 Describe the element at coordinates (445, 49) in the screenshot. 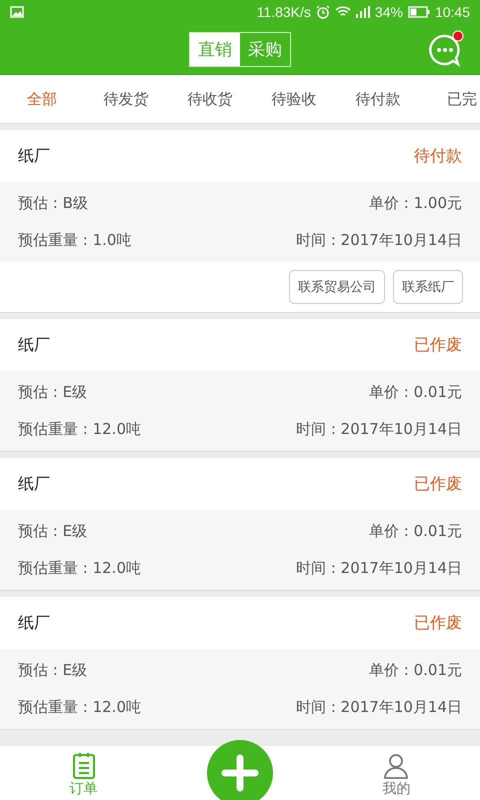

I see `message-icon` at that location.